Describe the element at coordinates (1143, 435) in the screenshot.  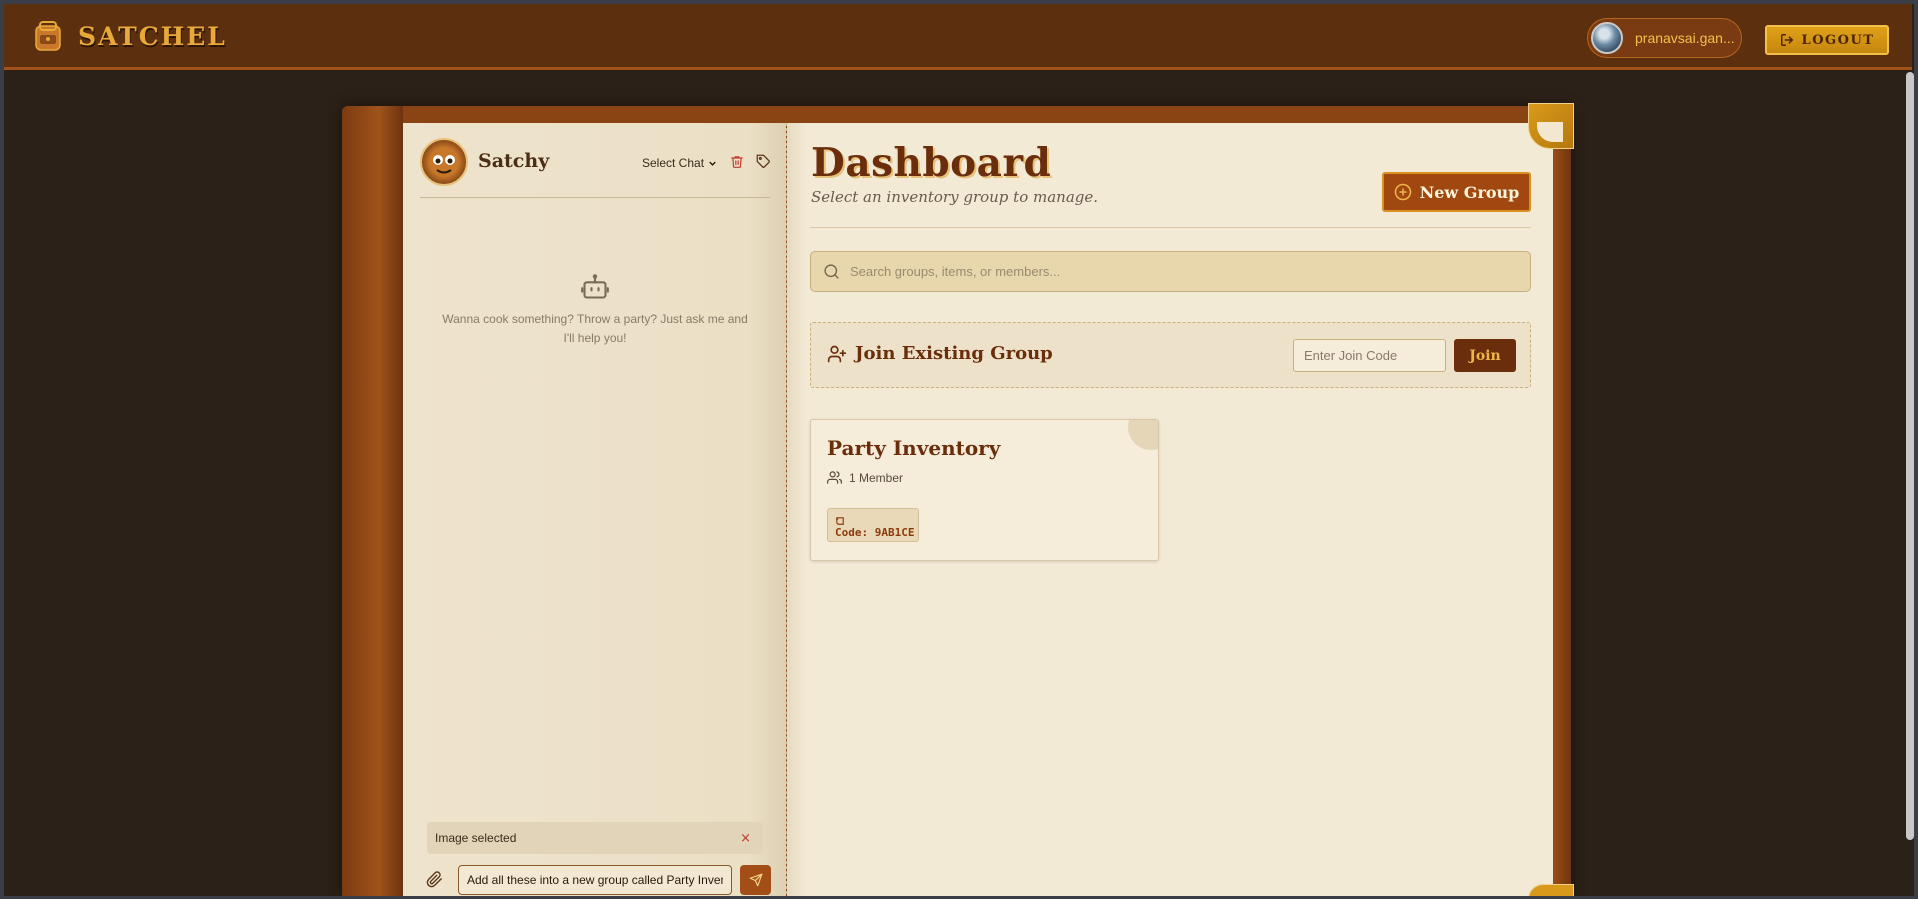
I see `card-corner-decoration` at that location.